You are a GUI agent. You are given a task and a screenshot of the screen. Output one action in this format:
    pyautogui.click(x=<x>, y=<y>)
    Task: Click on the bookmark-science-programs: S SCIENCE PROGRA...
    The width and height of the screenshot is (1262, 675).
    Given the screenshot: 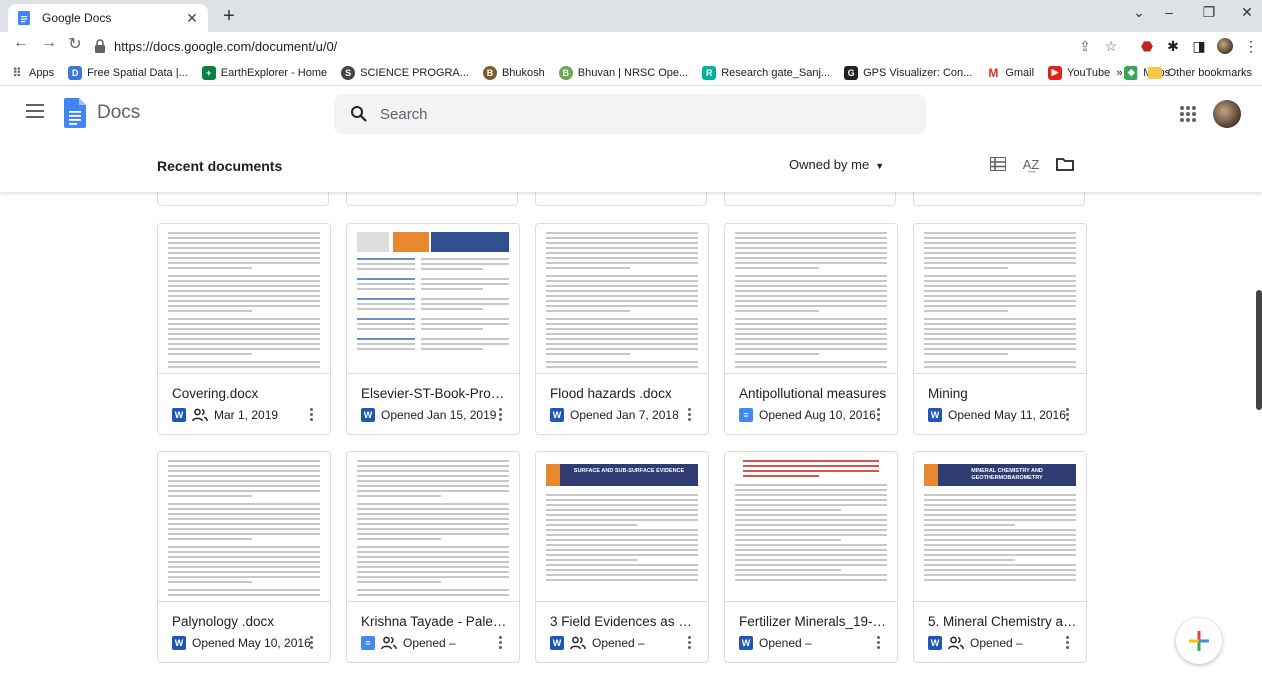 What is the action you would take?
    pyautogui.click(x=405, y=72)
    